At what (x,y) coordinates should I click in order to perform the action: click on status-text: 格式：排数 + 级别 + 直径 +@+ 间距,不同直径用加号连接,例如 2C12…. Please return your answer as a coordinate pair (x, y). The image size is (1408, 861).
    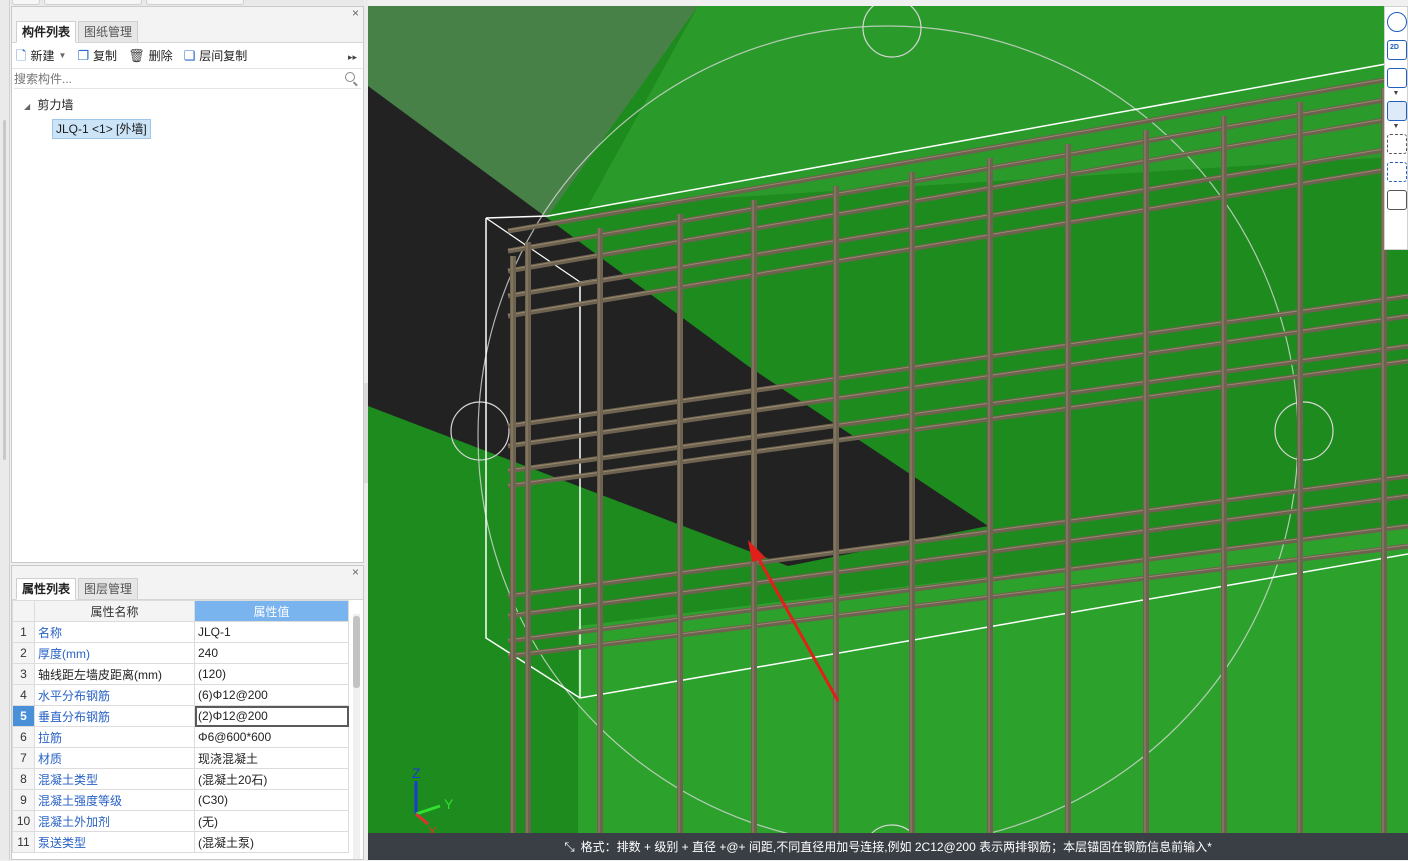
    Looking at the image, I should click on (896, 847).